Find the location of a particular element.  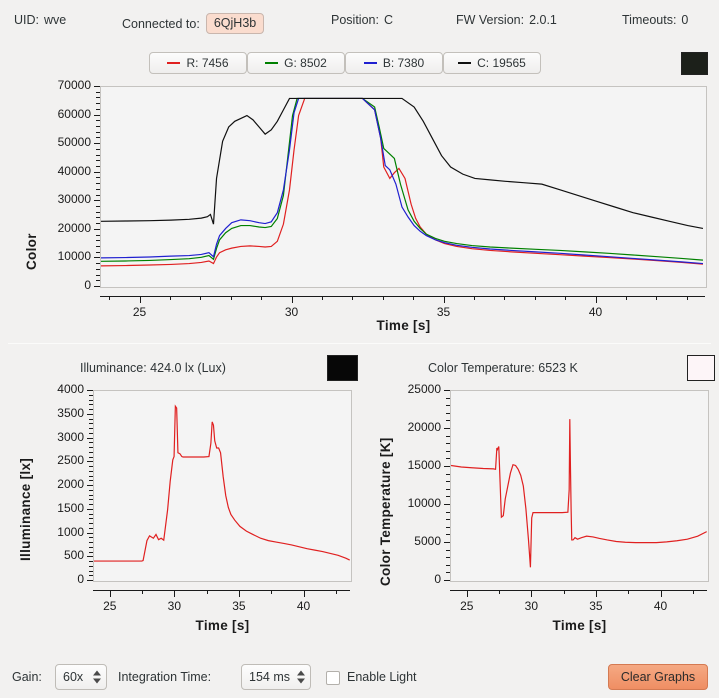

legend-label-c: C: 19565 is located at coordinates (501, 63).